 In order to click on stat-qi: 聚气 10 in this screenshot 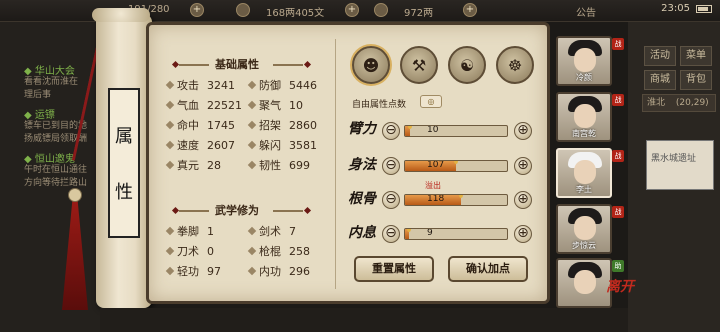, I will do `click(275, 105)`.